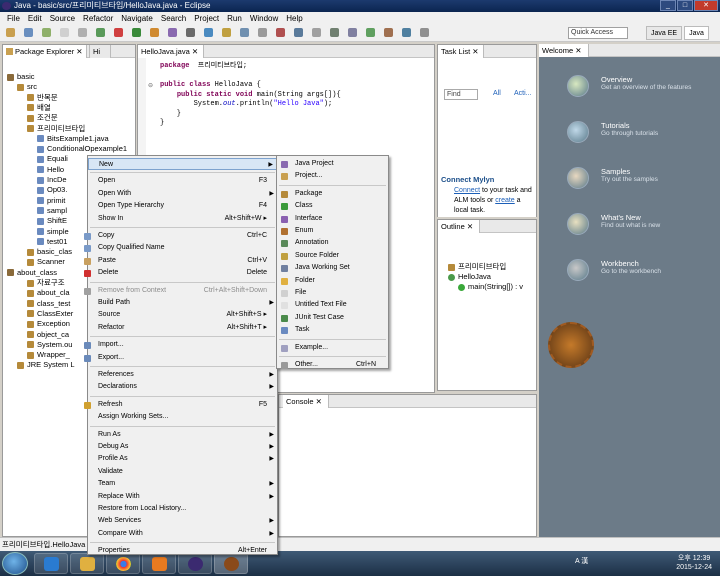 This screenshot has height=576, width=720. What do you see at coordinates (182, 459) in the screenshot?
I see `ctx-item-profile-as: Profile As ▶` at bounding box center [182, 459].